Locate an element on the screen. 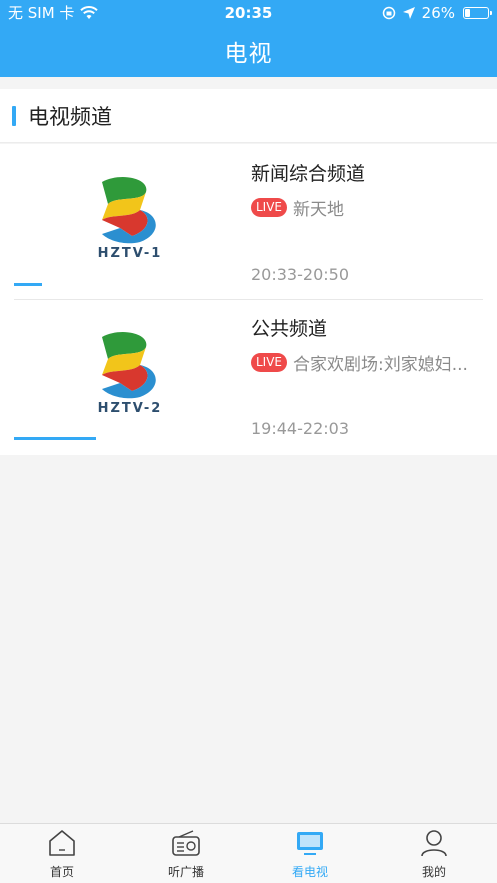  tab-label: 我的 is located at coordinates (433, 872).